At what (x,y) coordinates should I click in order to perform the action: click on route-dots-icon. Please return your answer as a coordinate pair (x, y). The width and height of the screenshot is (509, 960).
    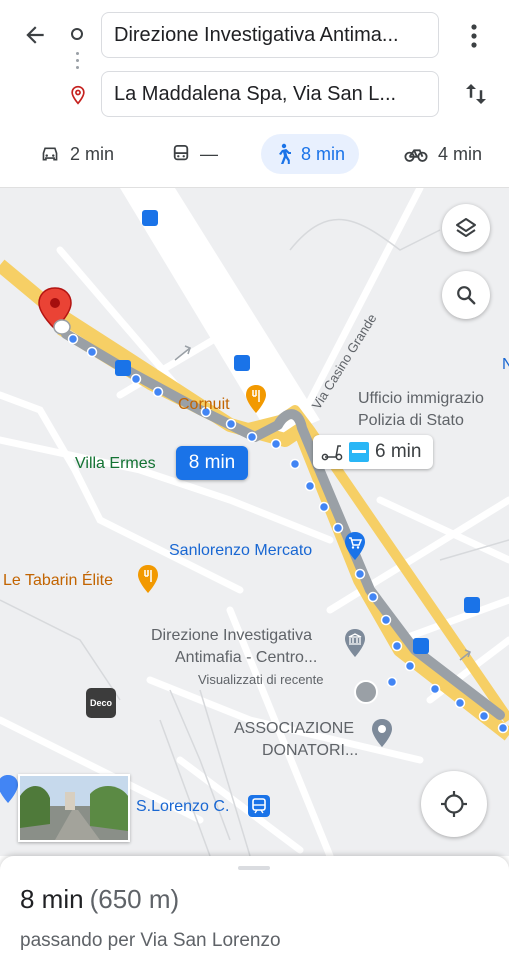
    Looking at the image, I should click on (77, 62).